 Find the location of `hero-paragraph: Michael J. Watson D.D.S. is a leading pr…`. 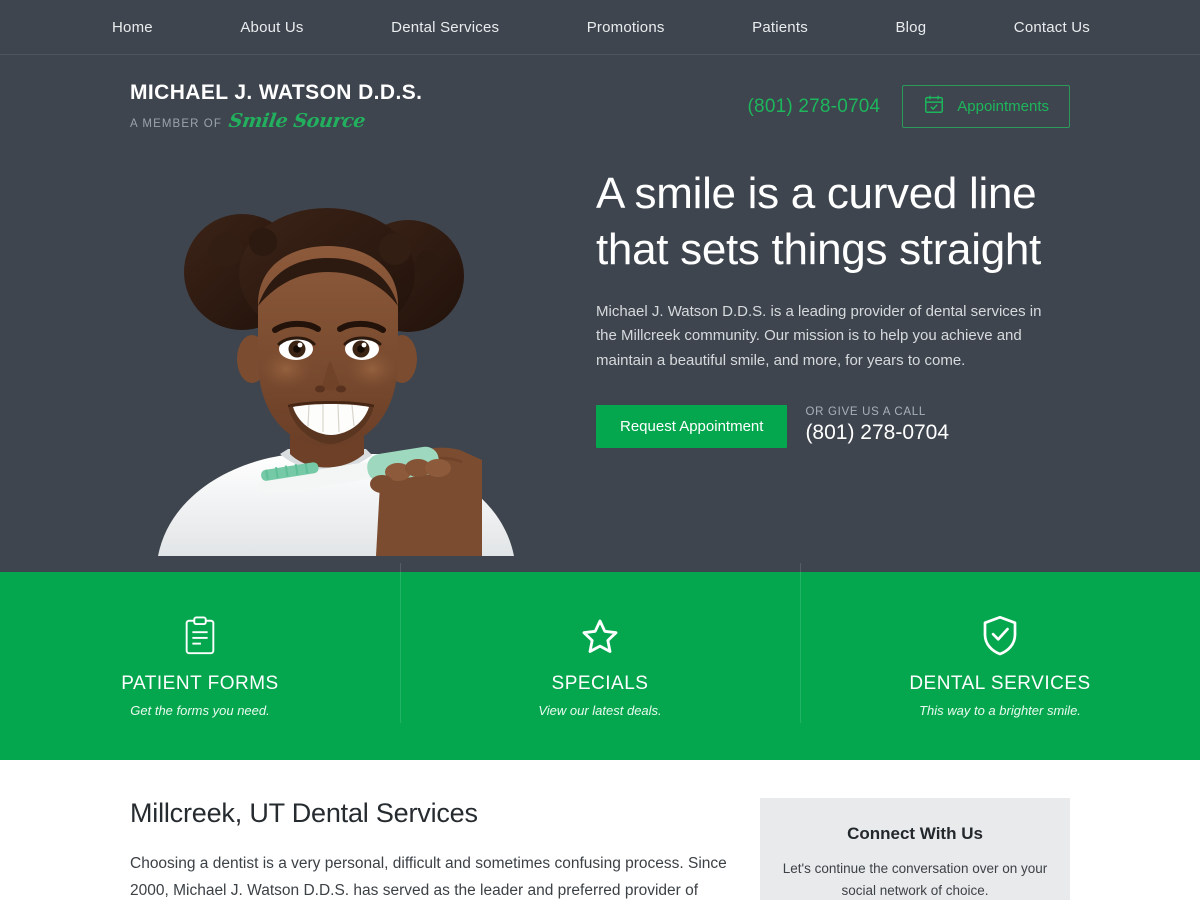

hero-paragraph: Michael J. Watson D.D.S. is a leading pr… is located at coordinates (819, 336).